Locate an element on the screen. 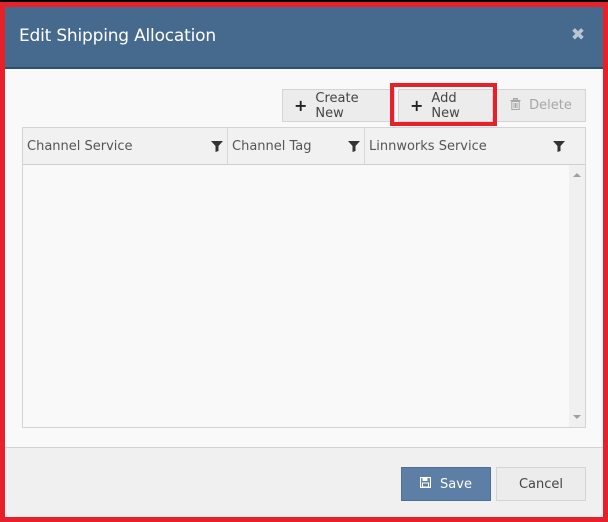 This screenshot has width=608, height=522. scroll-up-arrow-icon is located at coordinates (577, 175).